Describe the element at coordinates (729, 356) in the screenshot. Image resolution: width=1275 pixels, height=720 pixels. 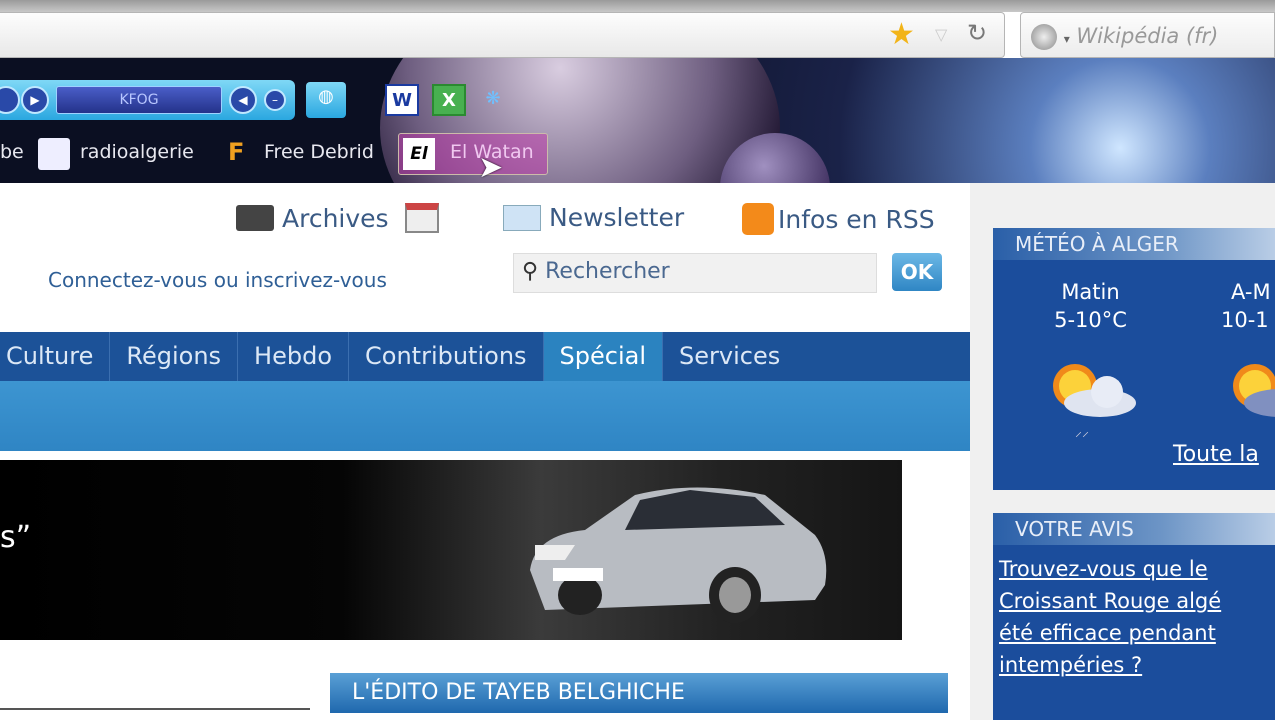
I see `nav-services: Services` at that location.